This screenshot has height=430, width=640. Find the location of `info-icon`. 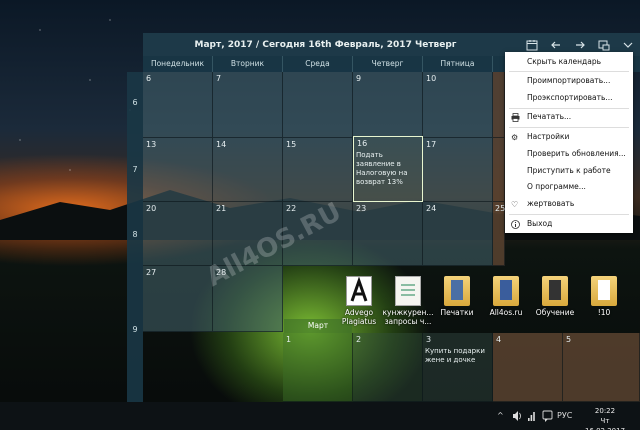

info-icon is located at coordinates (515, 224).